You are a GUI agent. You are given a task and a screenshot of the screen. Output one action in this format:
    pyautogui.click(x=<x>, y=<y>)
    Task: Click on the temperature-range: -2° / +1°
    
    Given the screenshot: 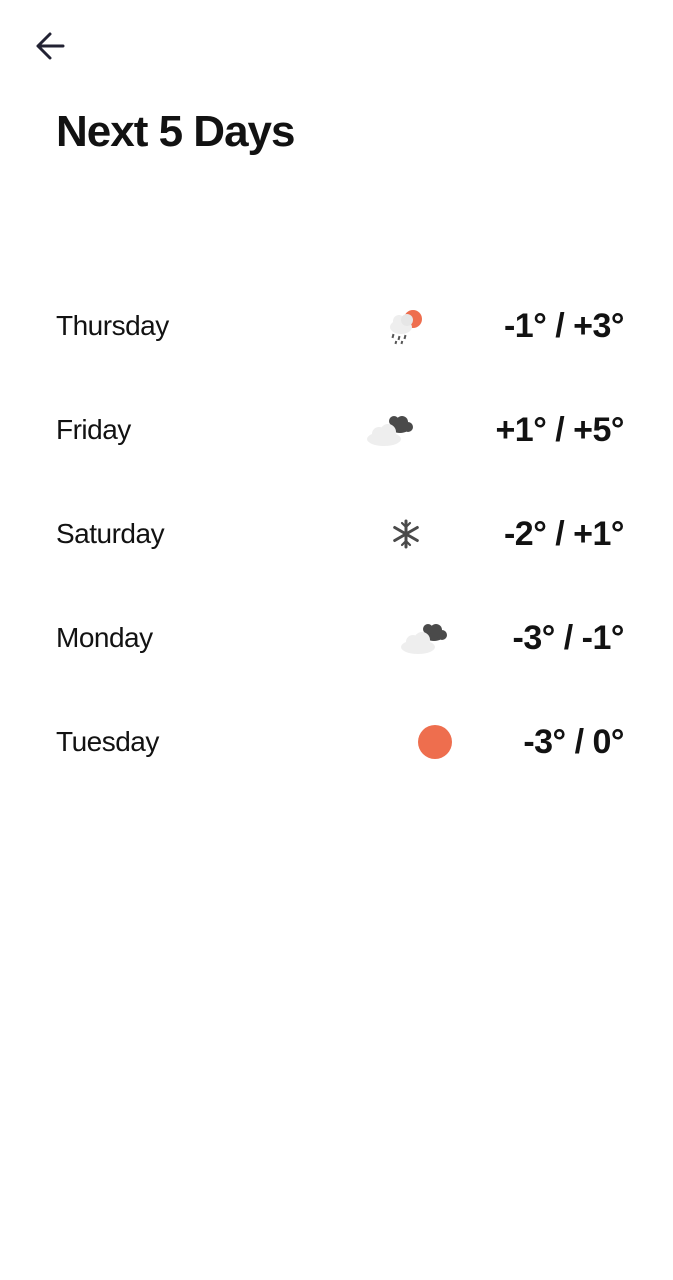 What is the action you would take?
    pyautogui.click(x=564, y=534)
    